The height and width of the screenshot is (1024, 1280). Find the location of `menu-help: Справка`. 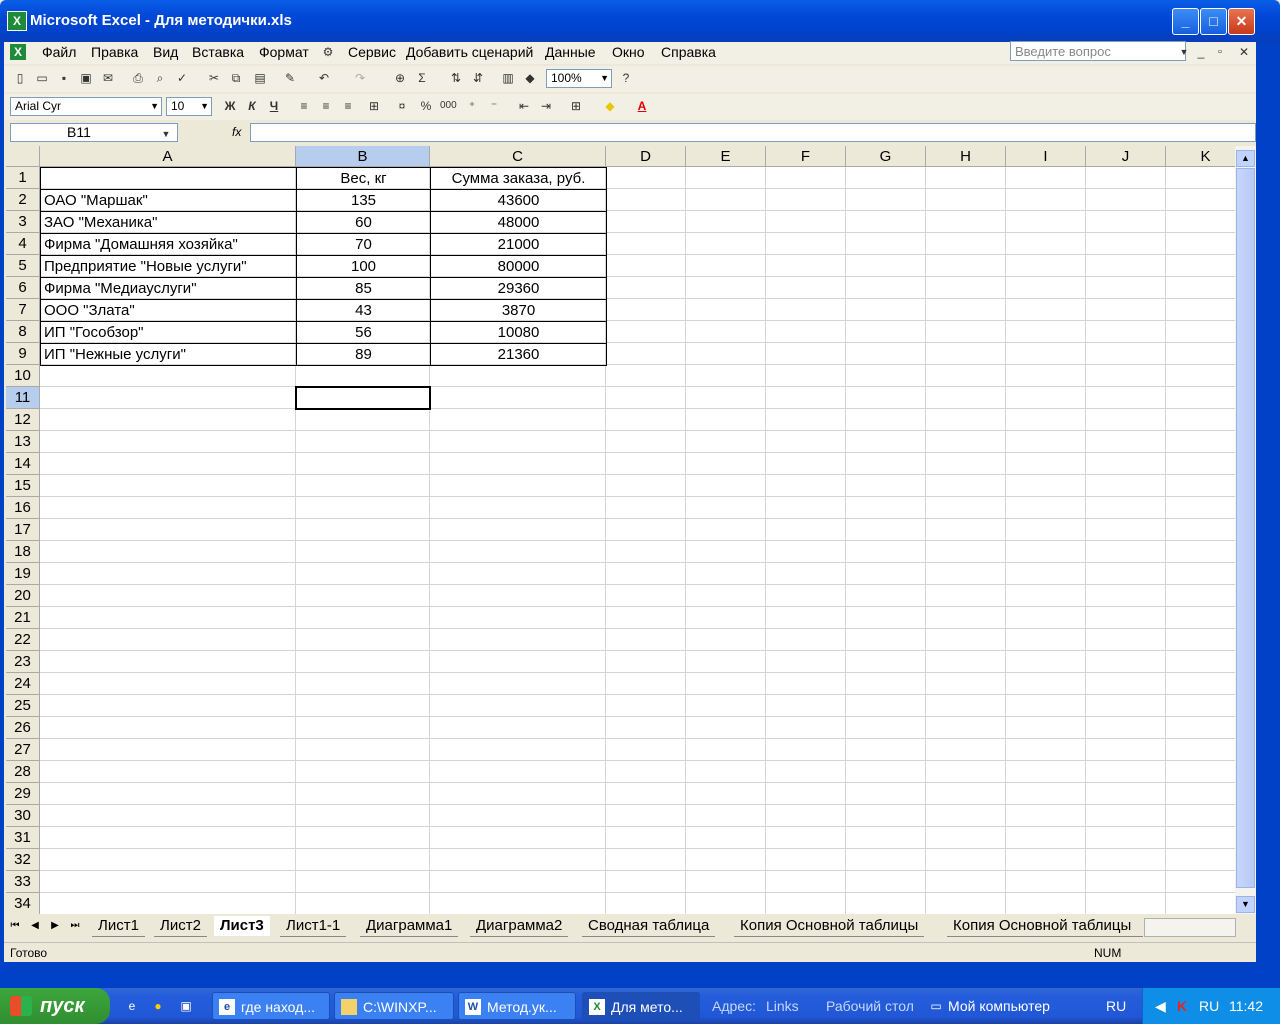

menu-help: Справка is located at coordinates (688, 52).